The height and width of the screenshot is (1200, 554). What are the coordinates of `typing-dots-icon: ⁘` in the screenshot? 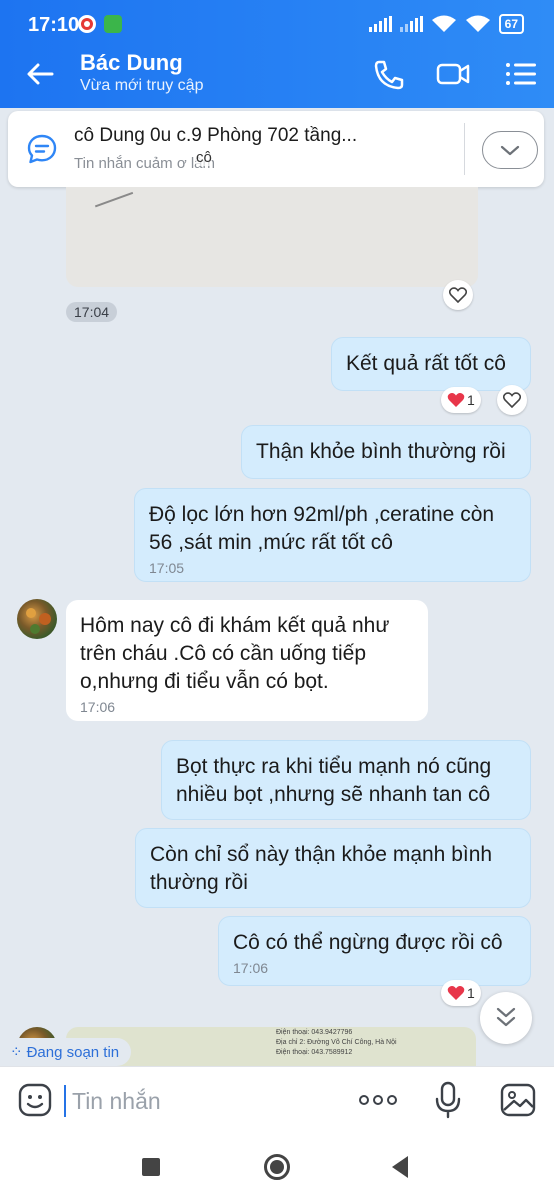 It's located at (16, 1052).